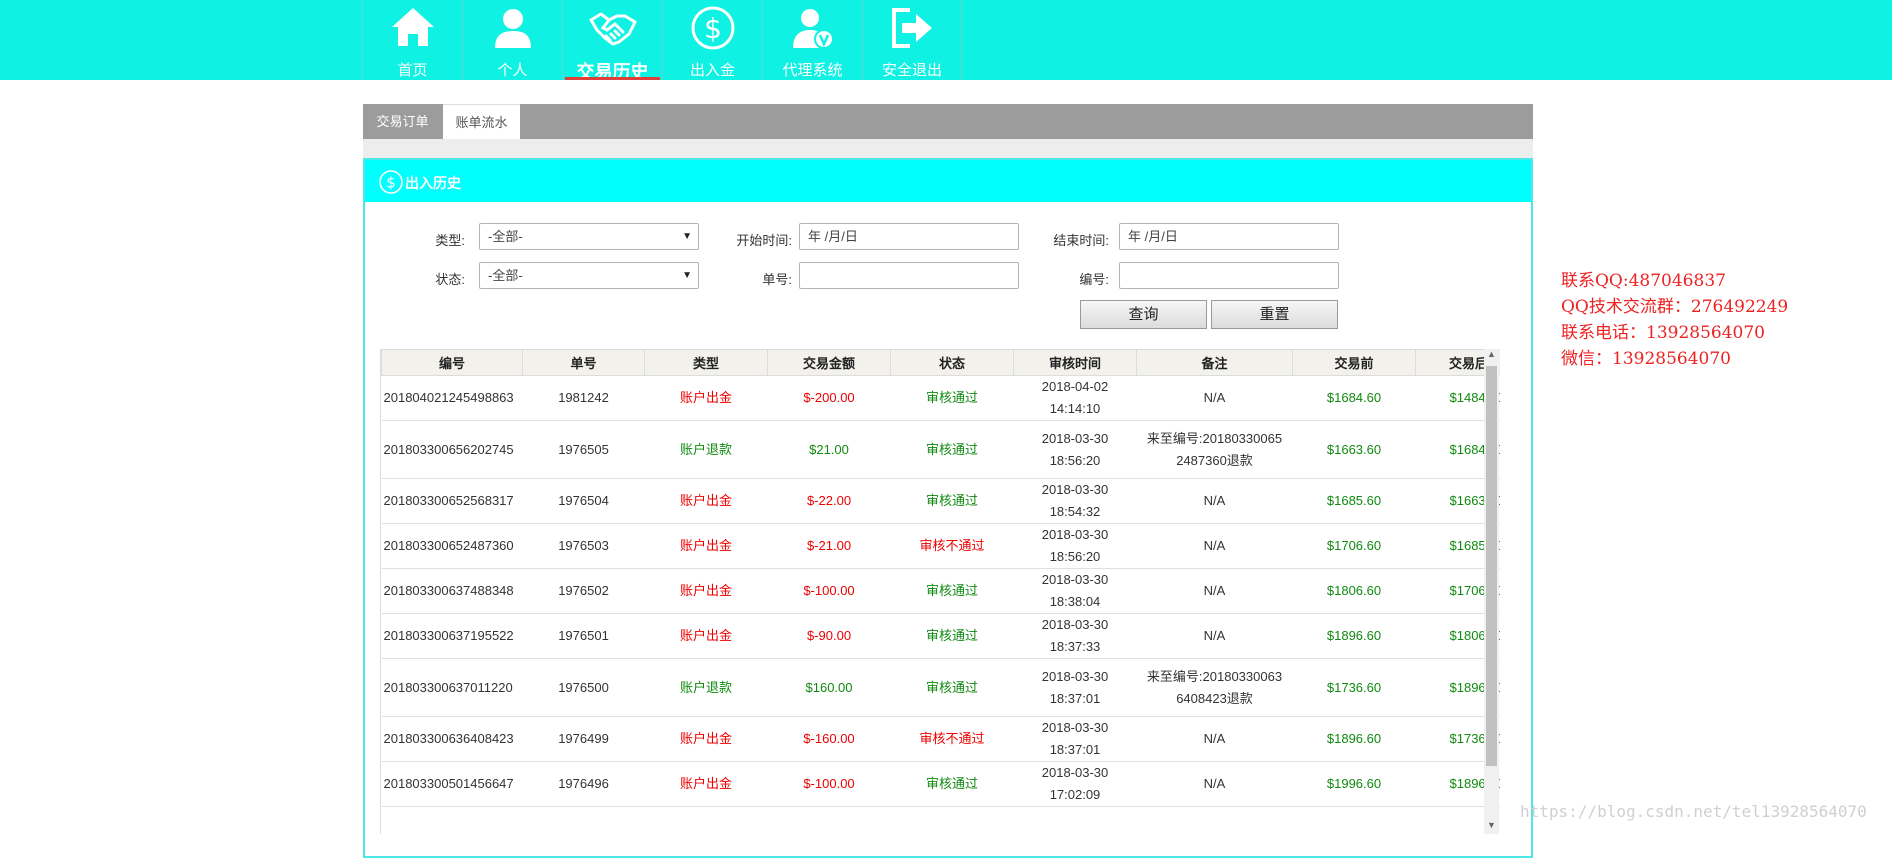 The image size is (1892, 858). I want to click on contact-qq-group: QQ技术交流群：276492249, so click(1675, 307).